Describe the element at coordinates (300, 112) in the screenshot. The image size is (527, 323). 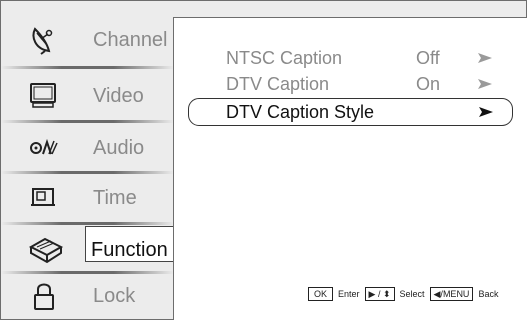
I see `option-label: DTV Caption Style` at that location.